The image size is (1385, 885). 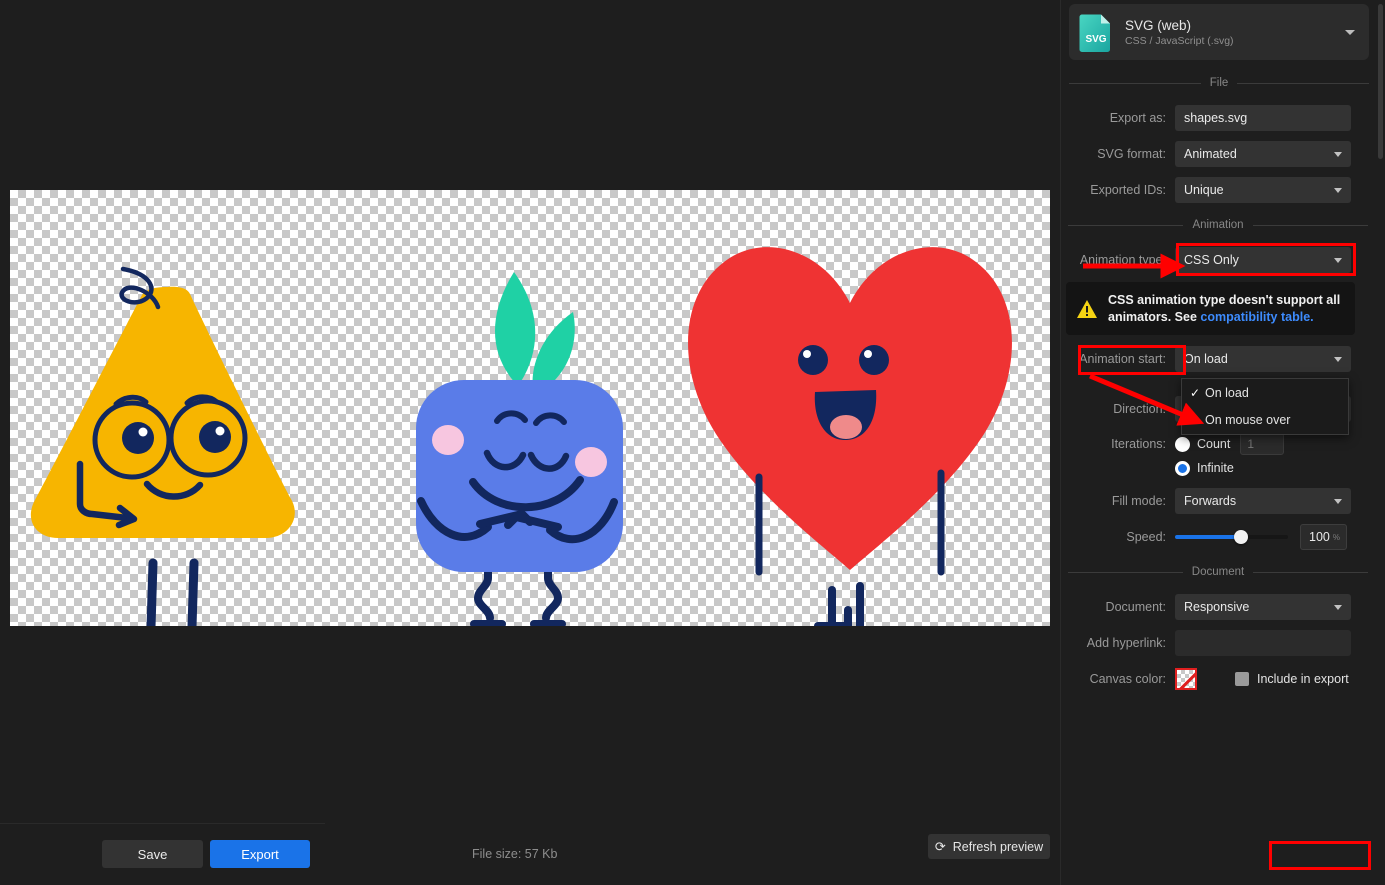 I want to click on export-as-input: shapes.svg, so click(x=1263, y=118).